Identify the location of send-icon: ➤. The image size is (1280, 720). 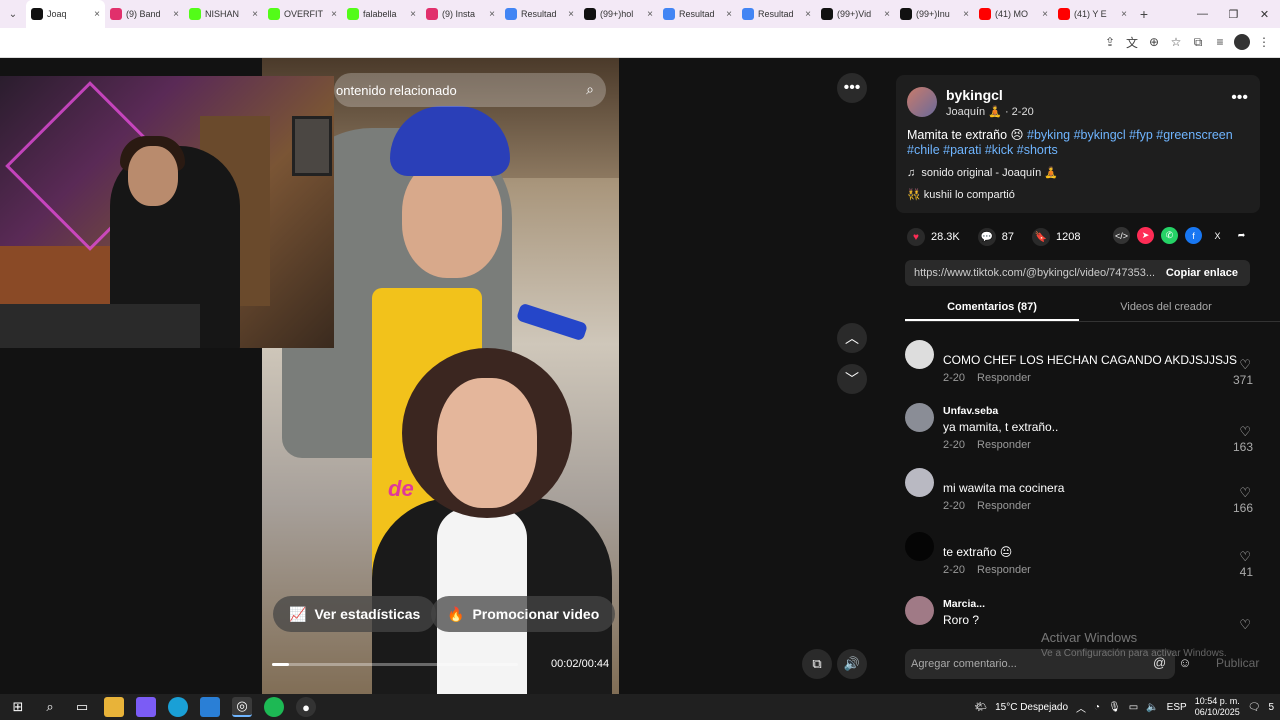
(1145, 235).